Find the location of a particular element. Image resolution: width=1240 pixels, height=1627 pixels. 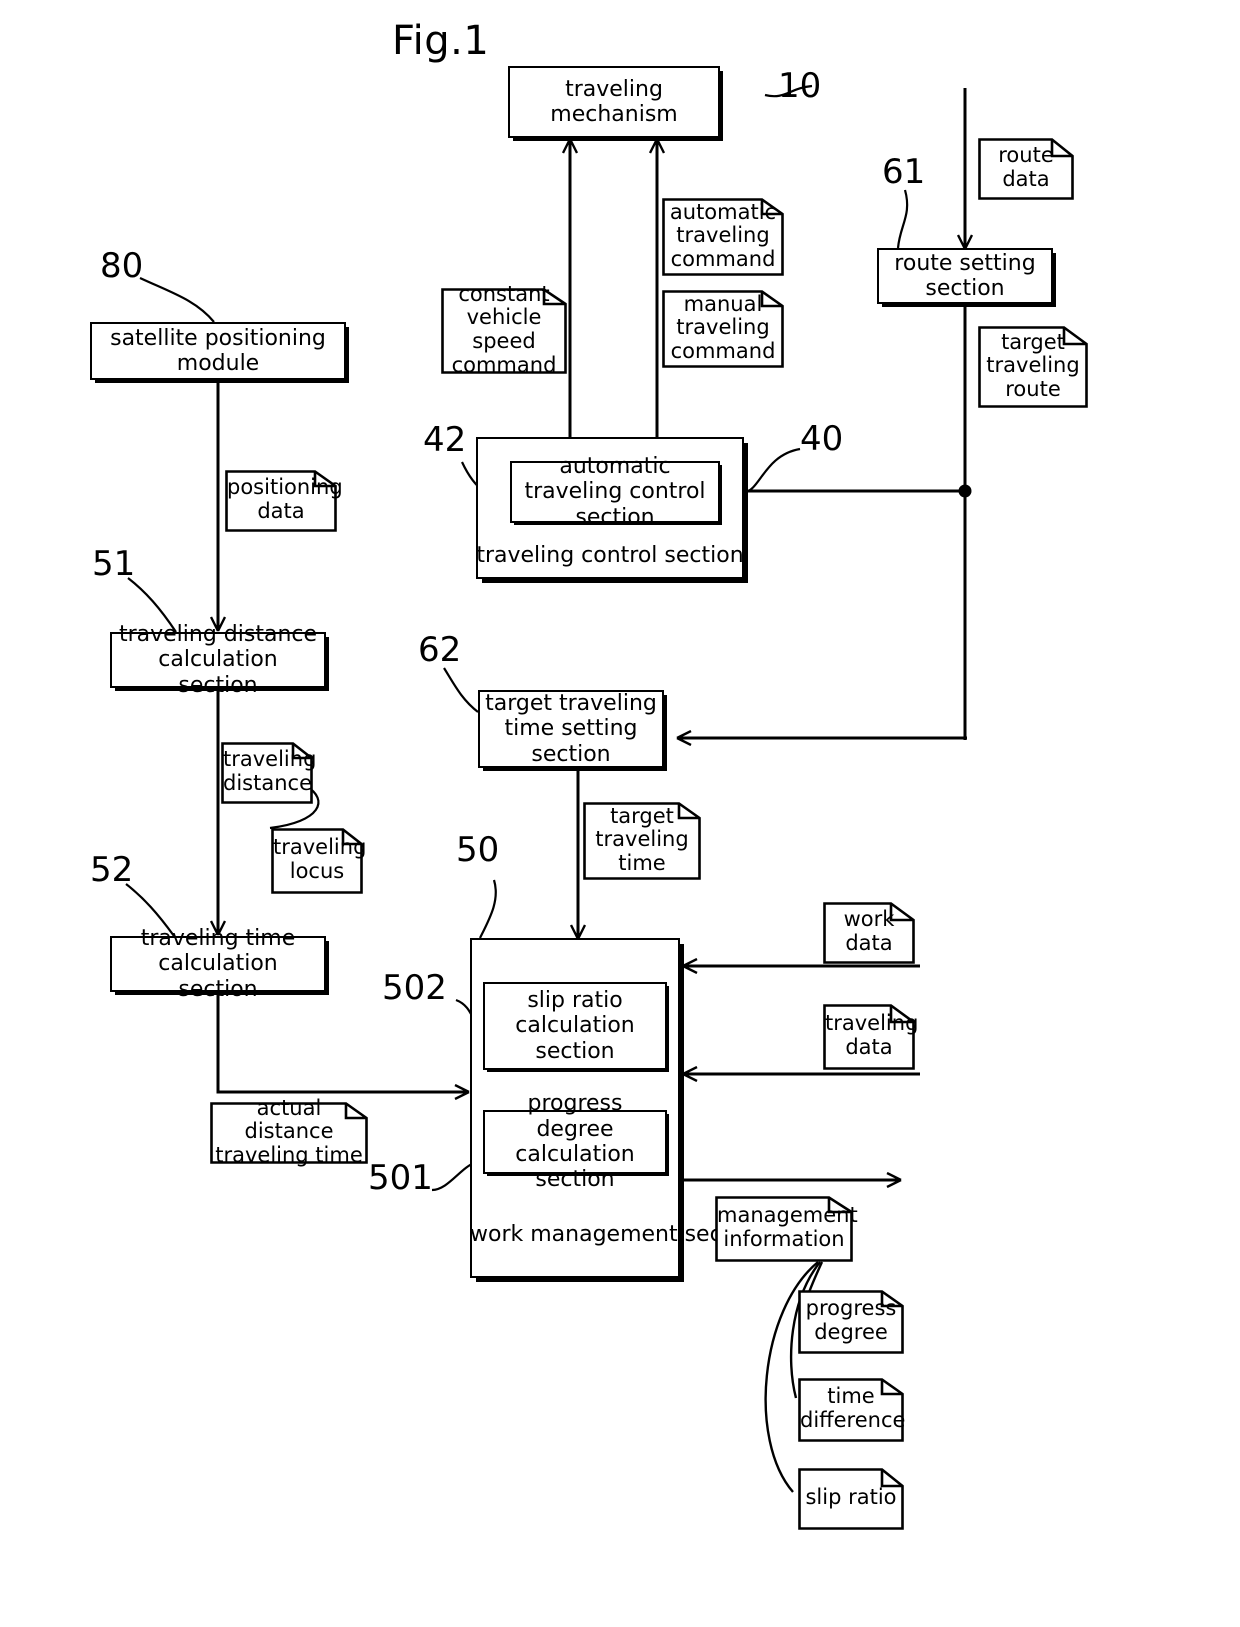

ref-num-42: 42 is located at coordinates (445, 440).